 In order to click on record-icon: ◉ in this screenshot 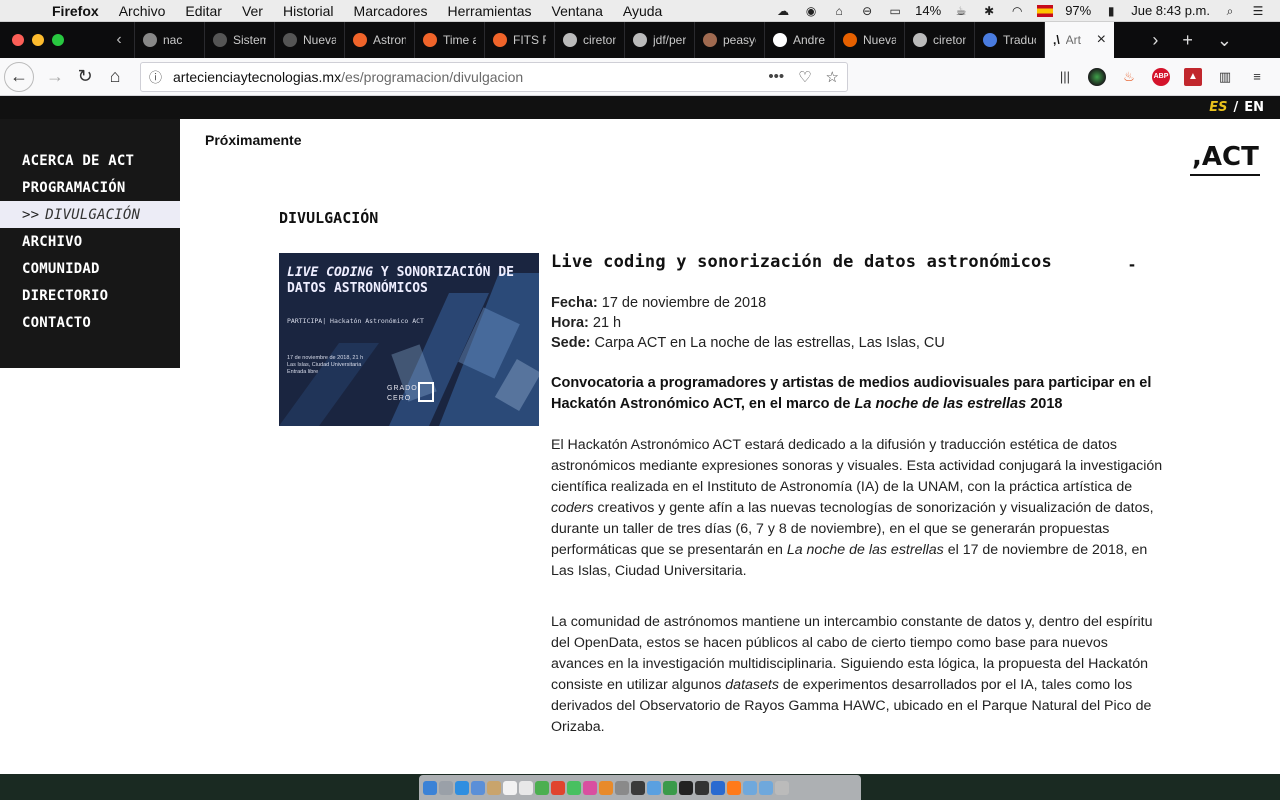, I will do `click(811, 11)`.